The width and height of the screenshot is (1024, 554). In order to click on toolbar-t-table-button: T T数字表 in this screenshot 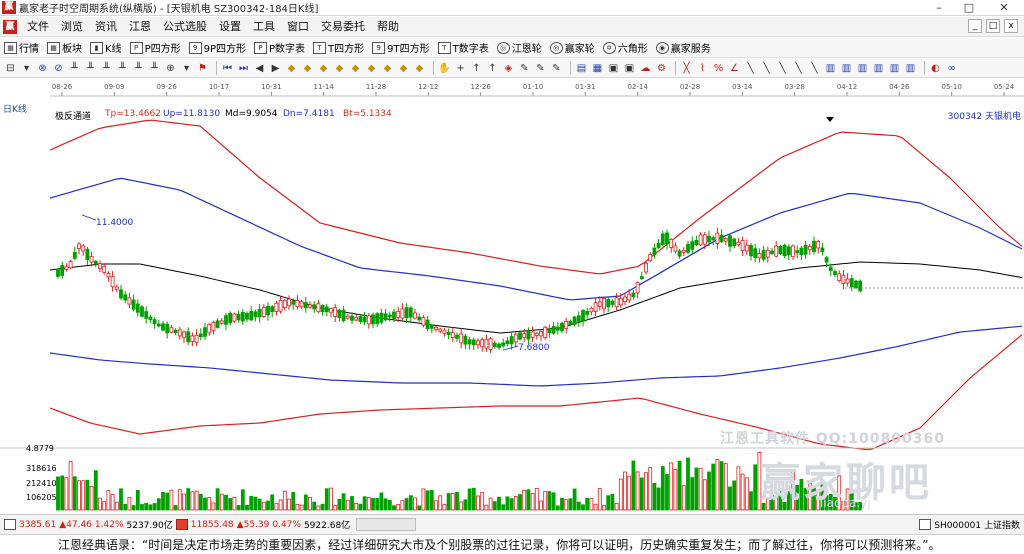, I will do `click(463, 47)`.